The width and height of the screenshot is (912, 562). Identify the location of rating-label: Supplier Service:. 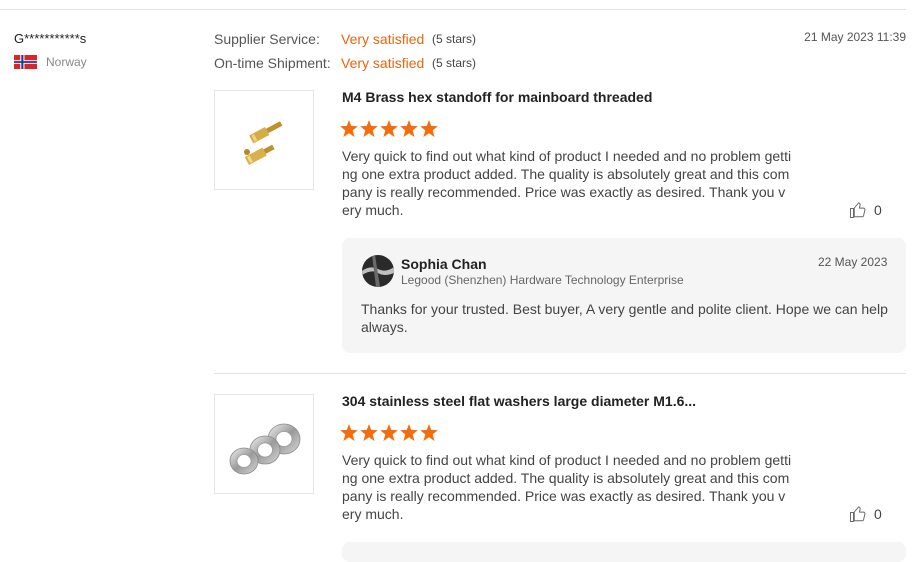
(267, 39).